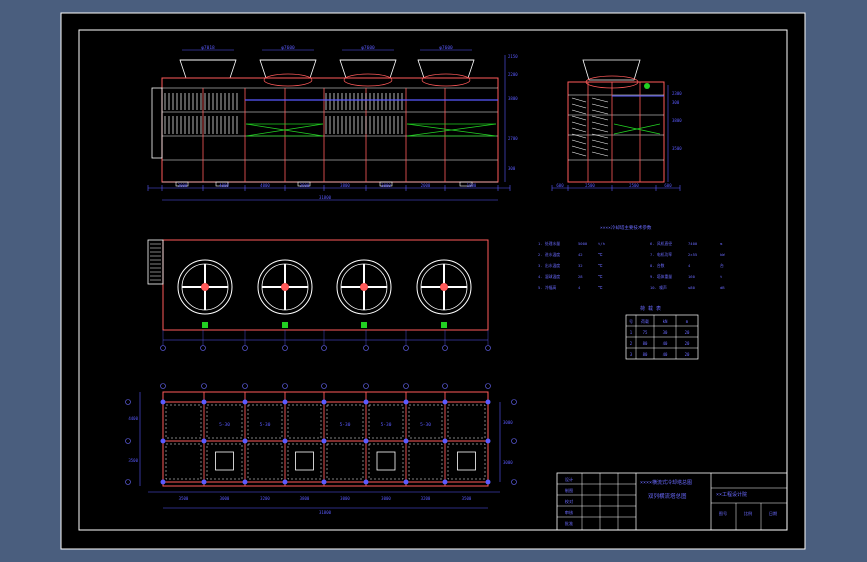 The height and width of the screenshot is (562, 867). Describe the element at coordinates (661, 254) in the screenshot. I see `parameter-cell: 7. 电机功率` at that location.